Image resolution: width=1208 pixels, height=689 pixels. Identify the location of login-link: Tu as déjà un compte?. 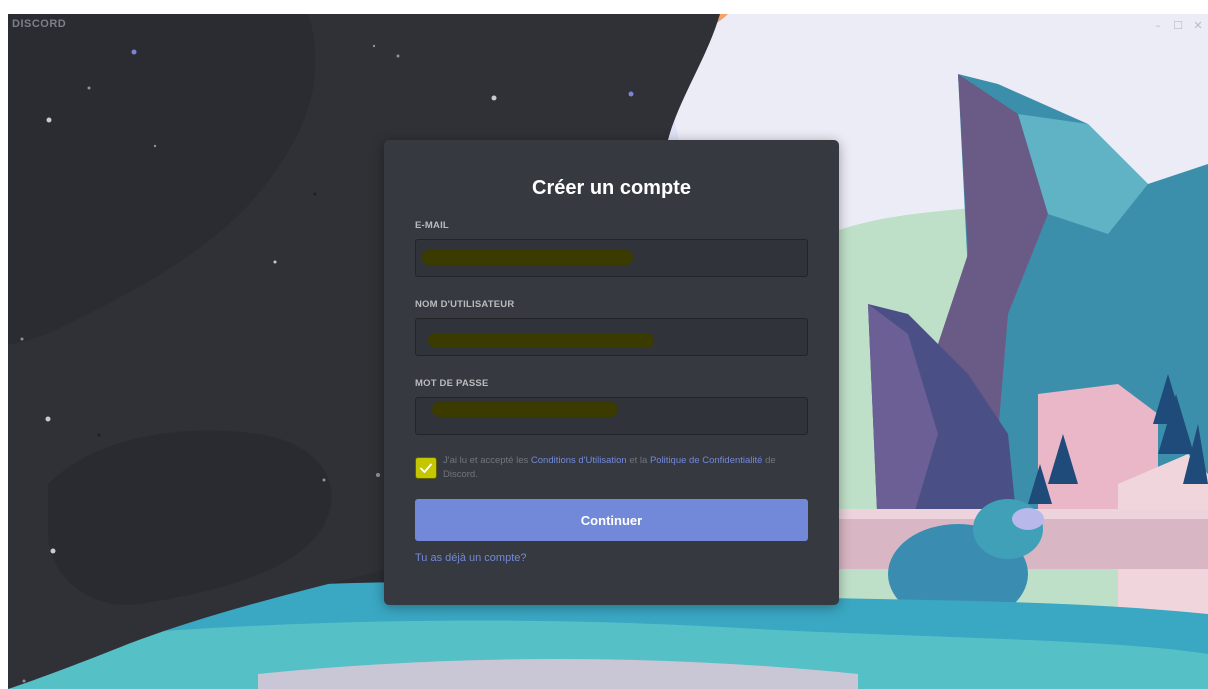
(611, 558).